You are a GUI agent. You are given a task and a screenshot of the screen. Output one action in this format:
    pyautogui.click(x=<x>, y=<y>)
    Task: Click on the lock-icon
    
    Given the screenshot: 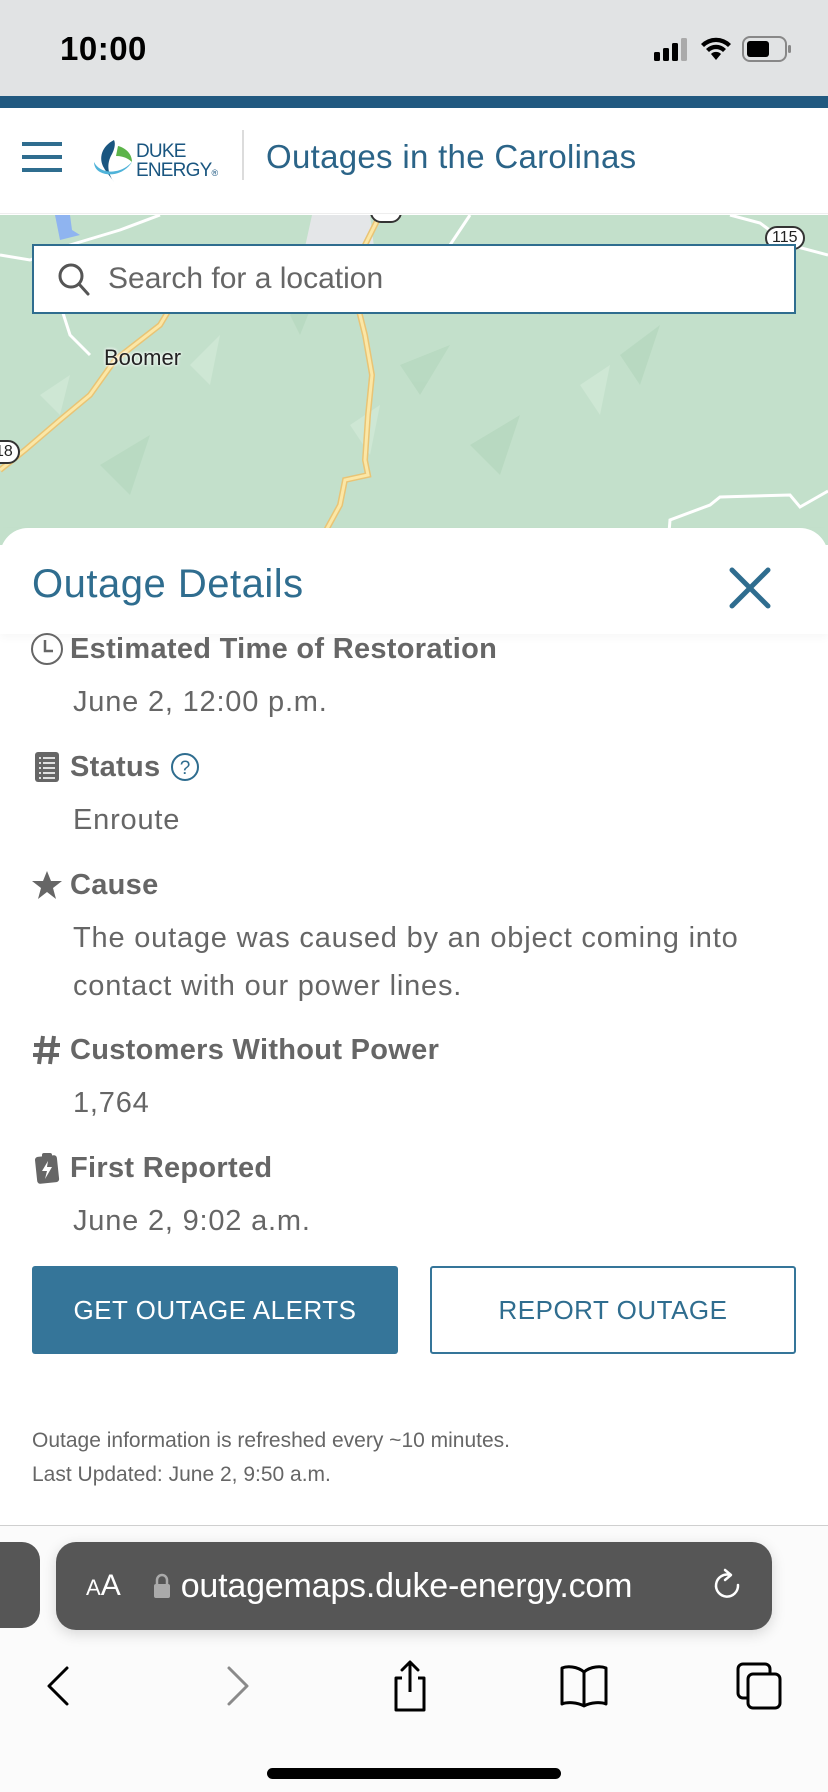 What is the action you would take?
    pyautogui.click(x=161, y=1585)
    